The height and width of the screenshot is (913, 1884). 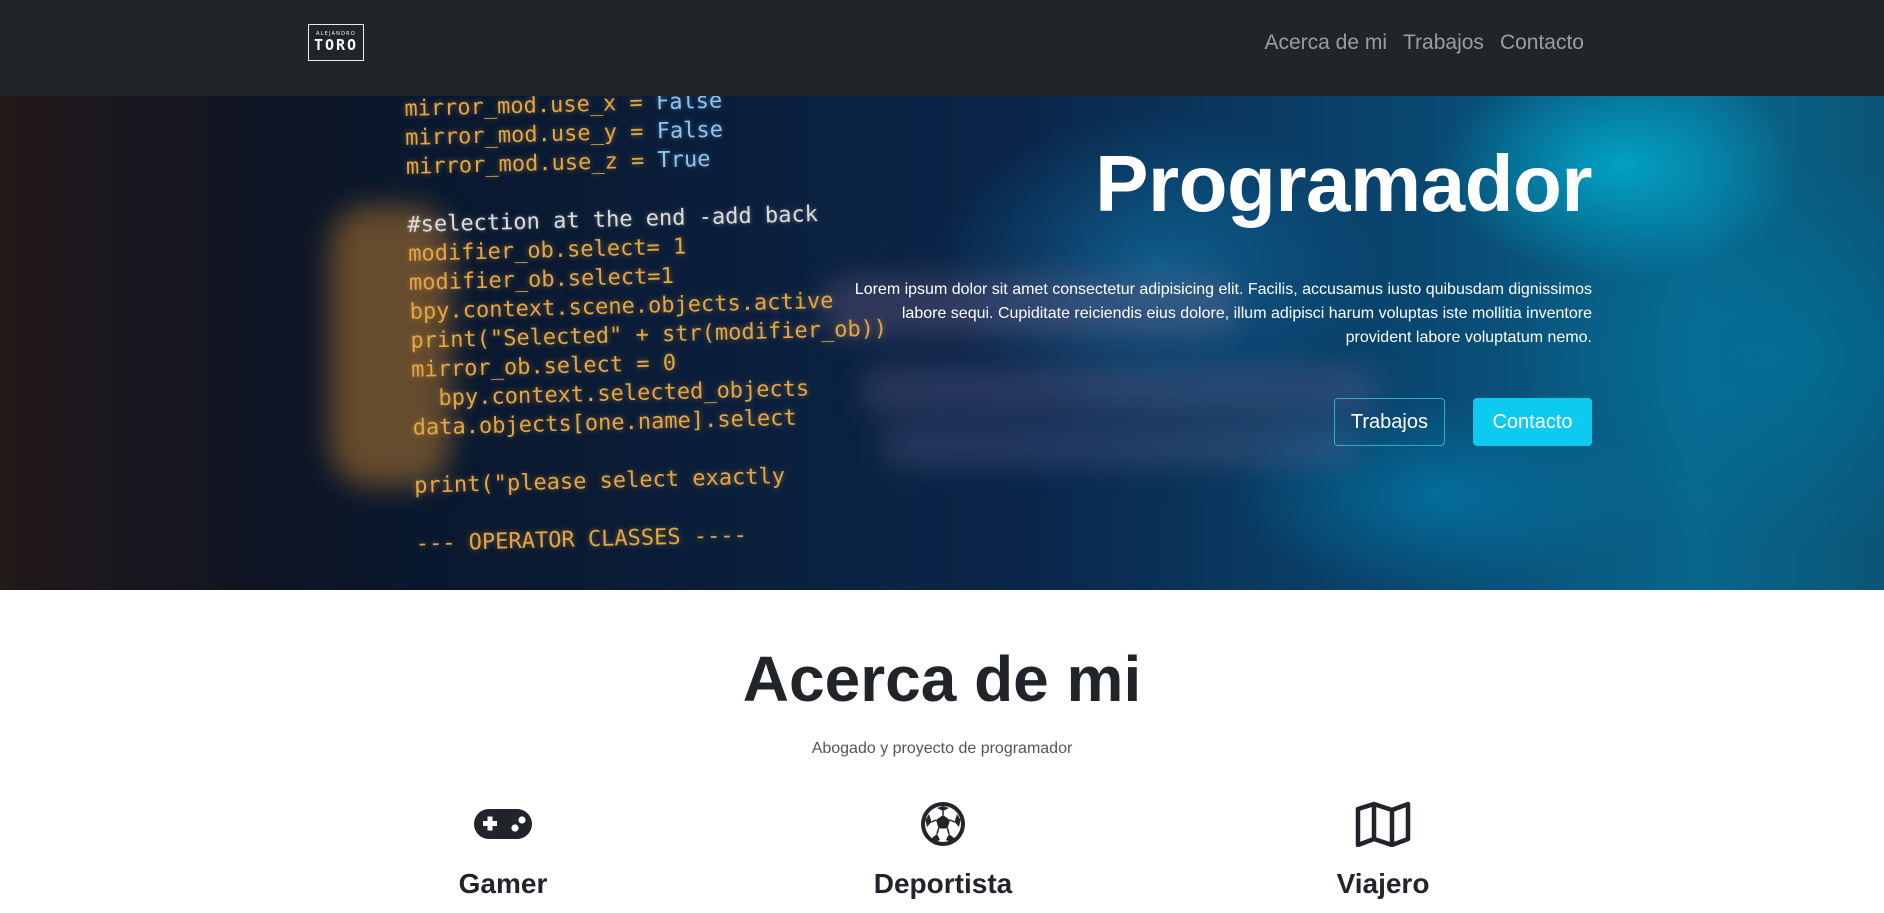 I want to click on soccer-ball-icon, so click(x=943, y=824).